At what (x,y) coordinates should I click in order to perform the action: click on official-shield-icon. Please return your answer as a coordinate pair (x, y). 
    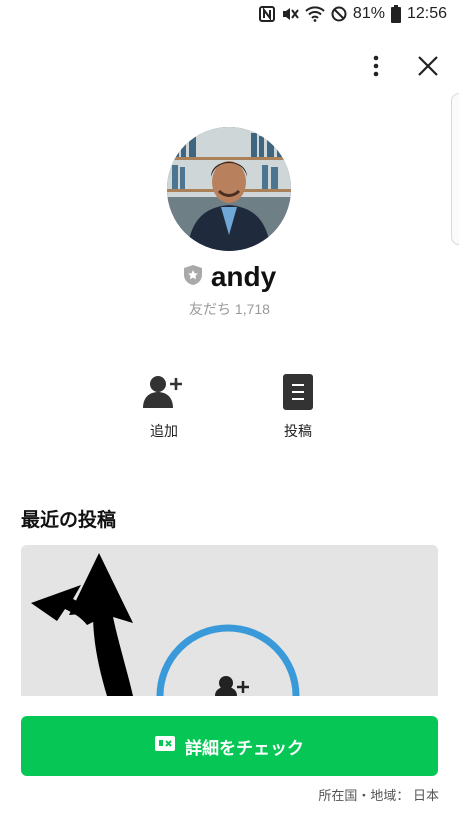
    Looking at the image, I should click on (193, 277).